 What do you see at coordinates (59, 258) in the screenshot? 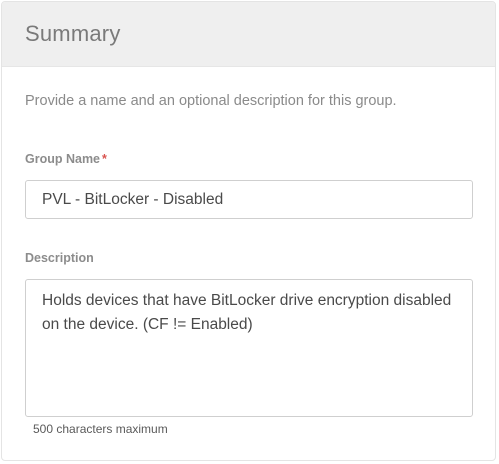
I see `description-label: Description` at bounding box center [59, 258].